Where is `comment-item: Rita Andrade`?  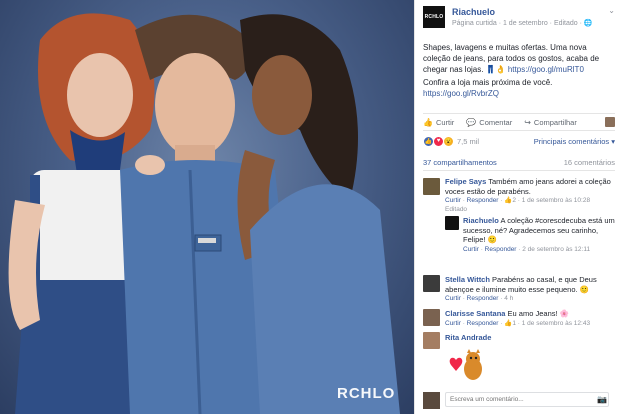 comment-item: Rita Andrade is located at coordinates (529, 338).